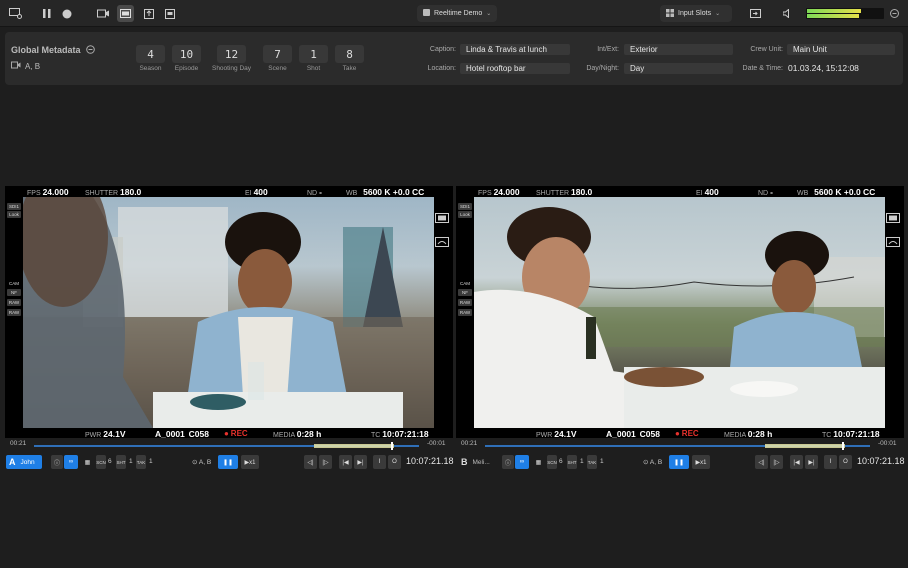 The height and width of the screenshot is (568, 908). Describe the element at coordinates (602, 68) in the screenshot. I see `daynight-label: Day/Night:` at that location.